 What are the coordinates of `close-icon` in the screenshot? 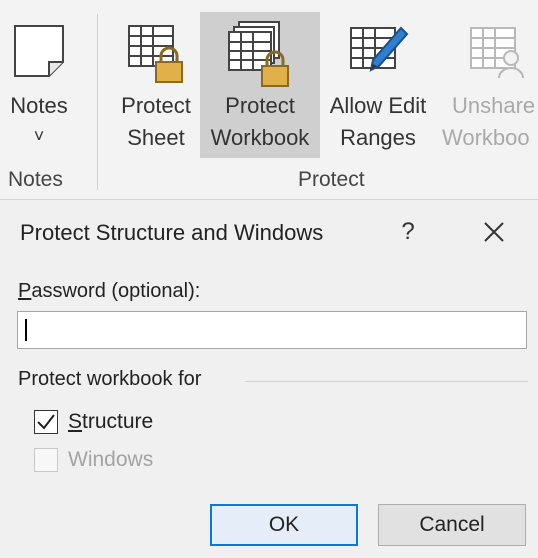 It's located at (494, 232).